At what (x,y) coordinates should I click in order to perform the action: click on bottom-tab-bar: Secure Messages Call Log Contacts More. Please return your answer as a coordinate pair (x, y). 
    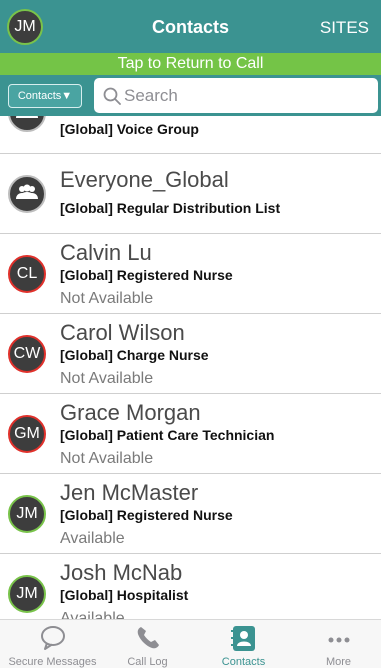
    Looking at the image, I should click on (190, 643).